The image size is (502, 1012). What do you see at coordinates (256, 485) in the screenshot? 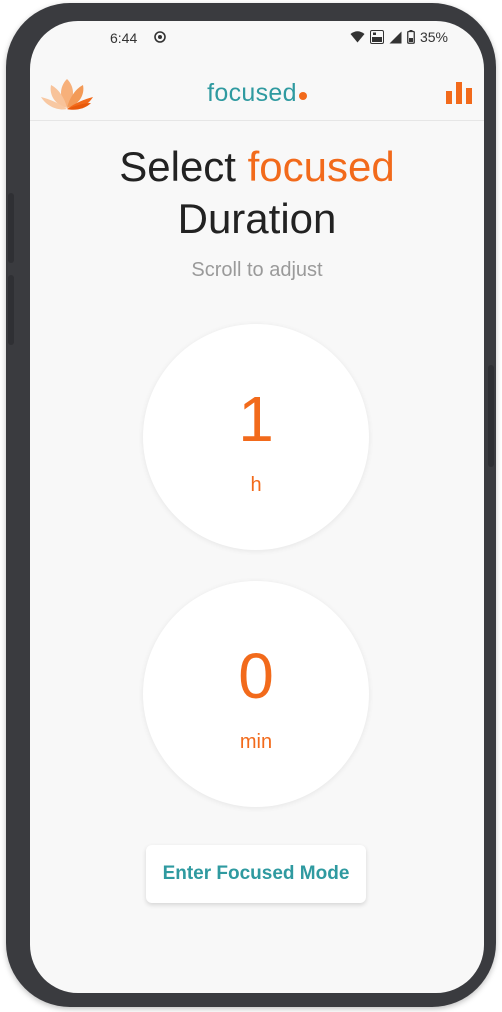
I see `hours-unit: h` at bounding box center [256, 485].